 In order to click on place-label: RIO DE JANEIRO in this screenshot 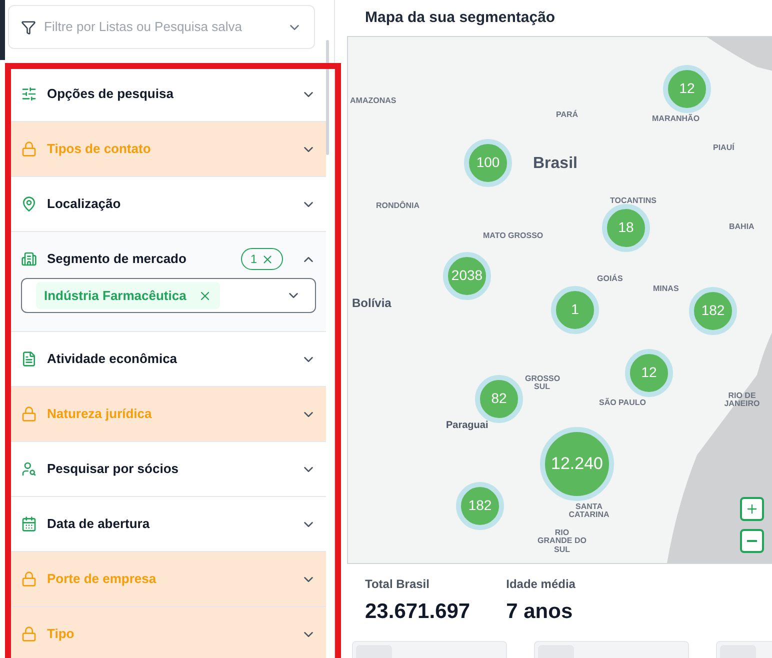, I will do `click(742, 401)`.